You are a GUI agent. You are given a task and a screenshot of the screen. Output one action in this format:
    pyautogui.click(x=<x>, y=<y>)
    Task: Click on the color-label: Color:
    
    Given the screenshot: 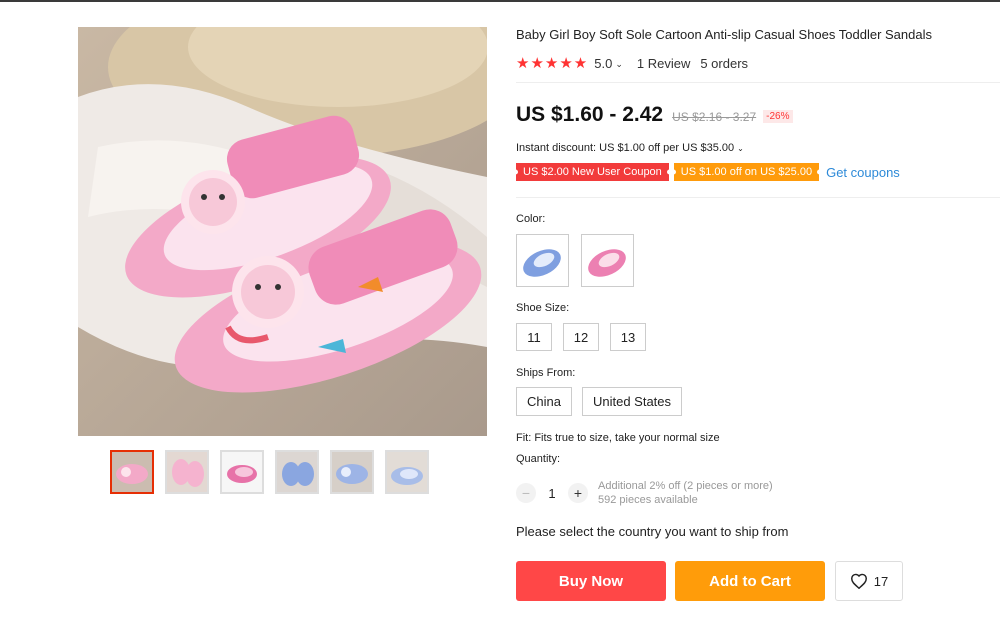 What is the action you would take?
    pyautogui.click(x=531, y=219)
    